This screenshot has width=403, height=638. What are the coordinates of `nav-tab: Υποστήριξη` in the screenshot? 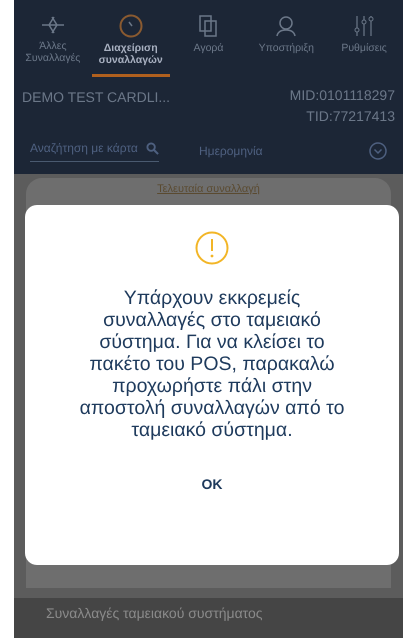 It's located at (286, 45).